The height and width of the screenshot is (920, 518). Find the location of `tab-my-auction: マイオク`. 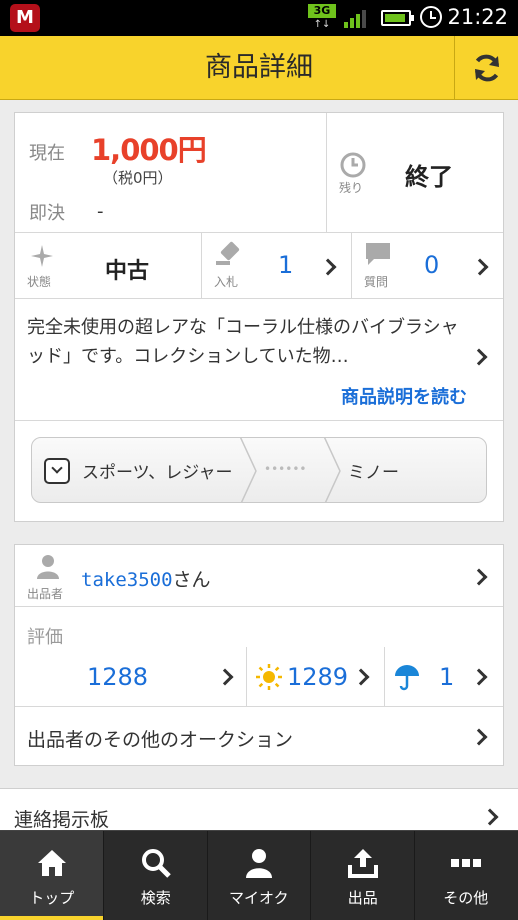

tab-my-auction: マイオク is located at coordinates (259, 875).